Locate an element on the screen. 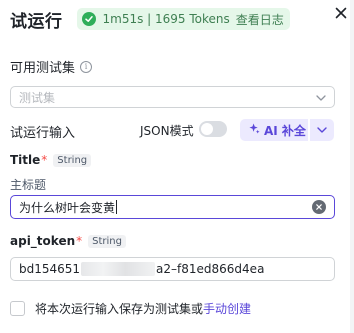 This screenshot has height=333, width=354. run-status-badge: 1m51s | 1695 Tokens 查看日志 is located at coordinates (183, 19).